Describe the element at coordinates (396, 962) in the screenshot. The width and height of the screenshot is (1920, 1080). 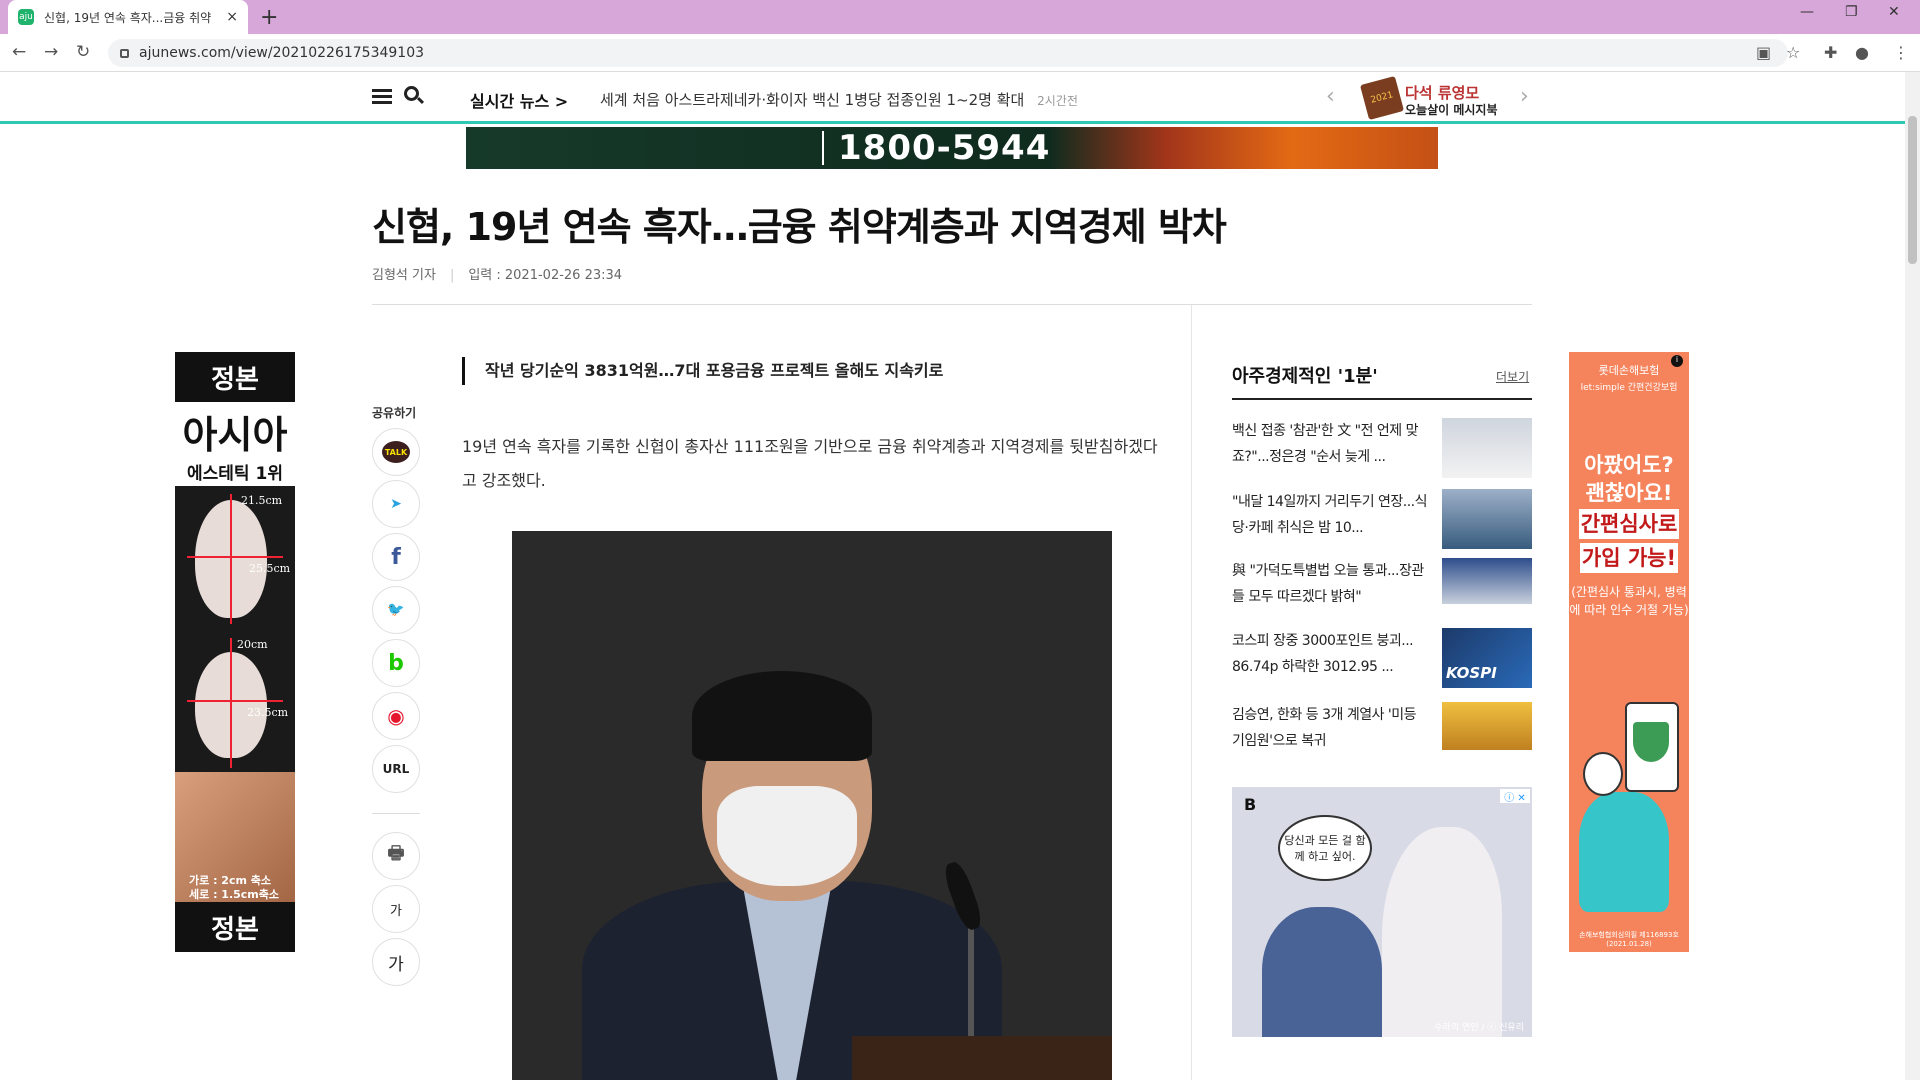
I see `font-increase-button: 가` at that location.